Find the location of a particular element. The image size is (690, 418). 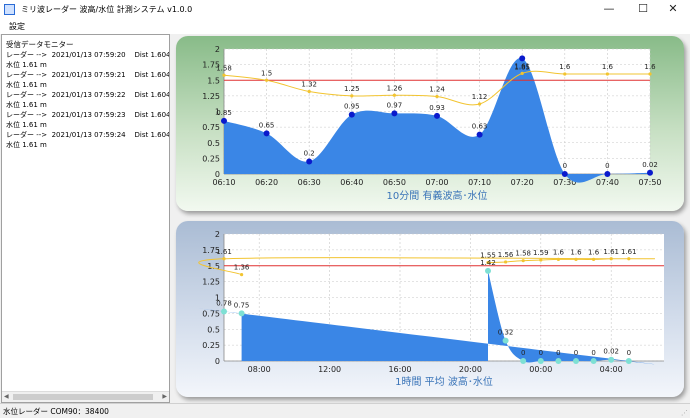

water-level-label: 1.61 is located at coordinates (629, 252).